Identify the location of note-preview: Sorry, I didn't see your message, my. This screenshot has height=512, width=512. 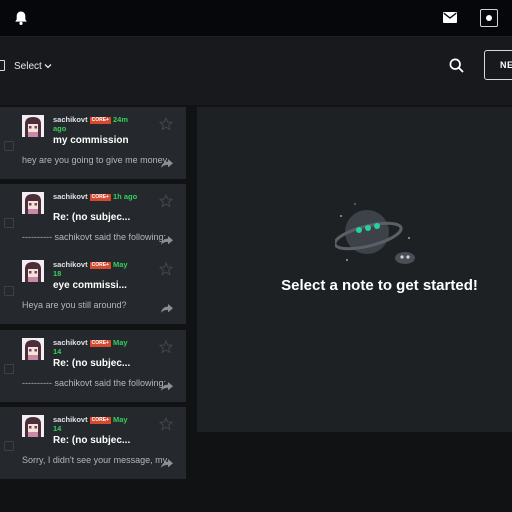
(95, 460).